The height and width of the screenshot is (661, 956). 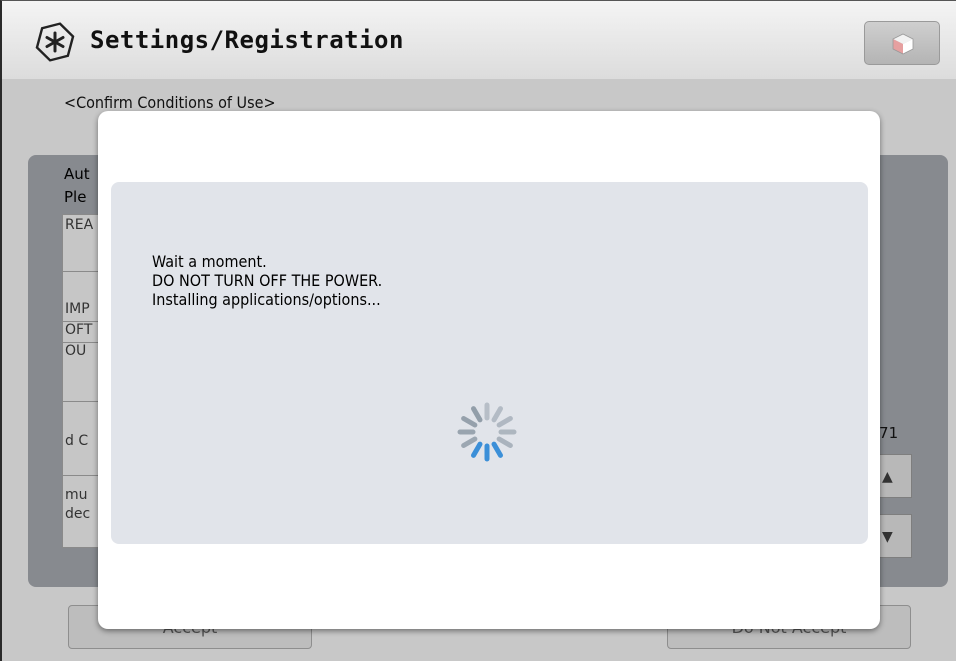 I want to click on loading-spinner-icon, so click(x=487, y=432).